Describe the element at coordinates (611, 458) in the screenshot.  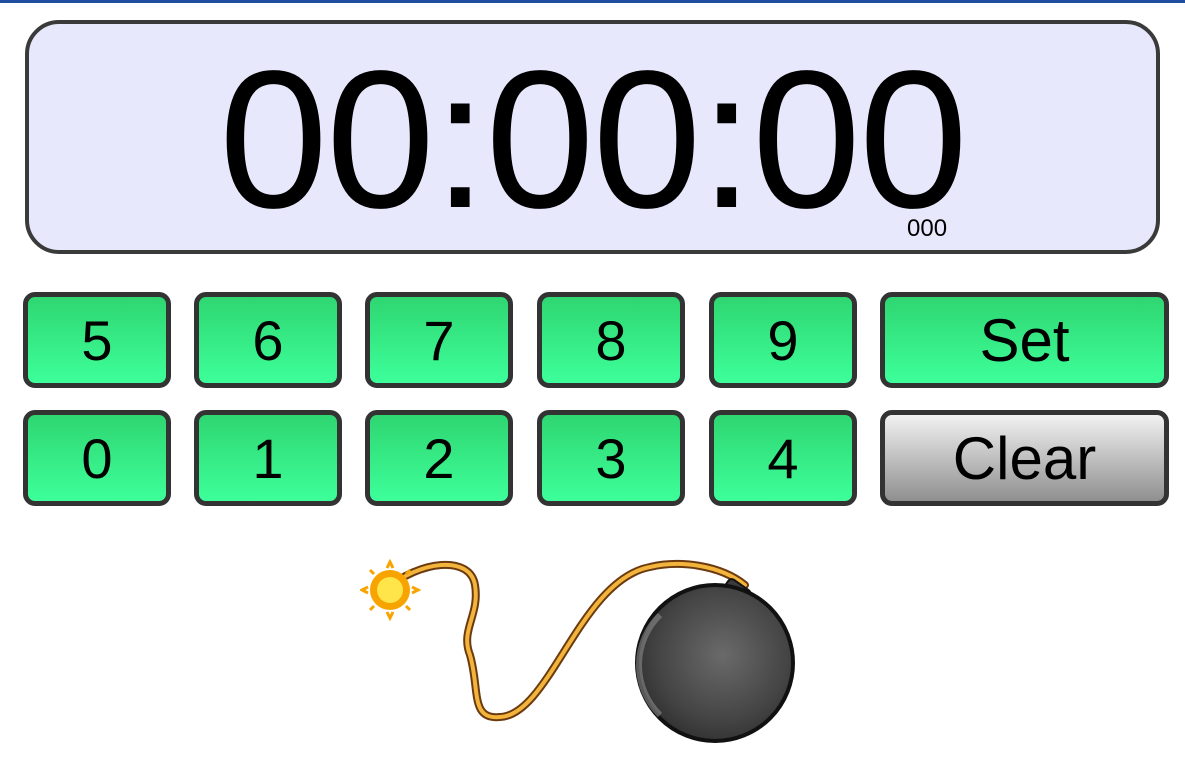
I see `digit-3-button: 3` at that location.